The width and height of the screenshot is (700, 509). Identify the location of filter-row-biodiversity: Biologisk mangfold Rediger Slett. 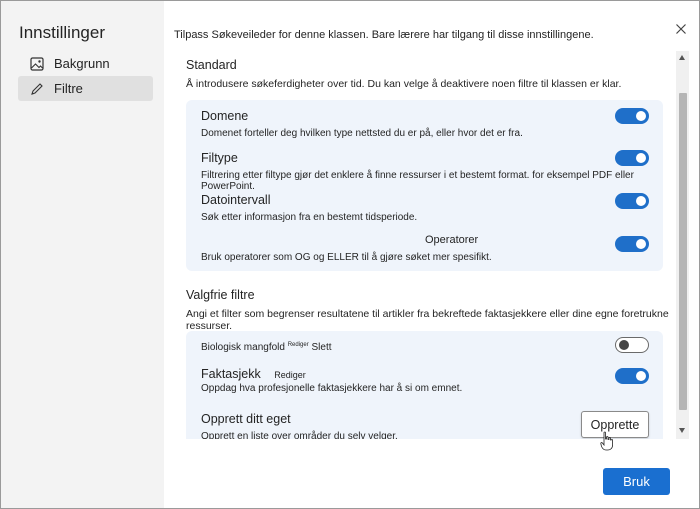
(426, 347).